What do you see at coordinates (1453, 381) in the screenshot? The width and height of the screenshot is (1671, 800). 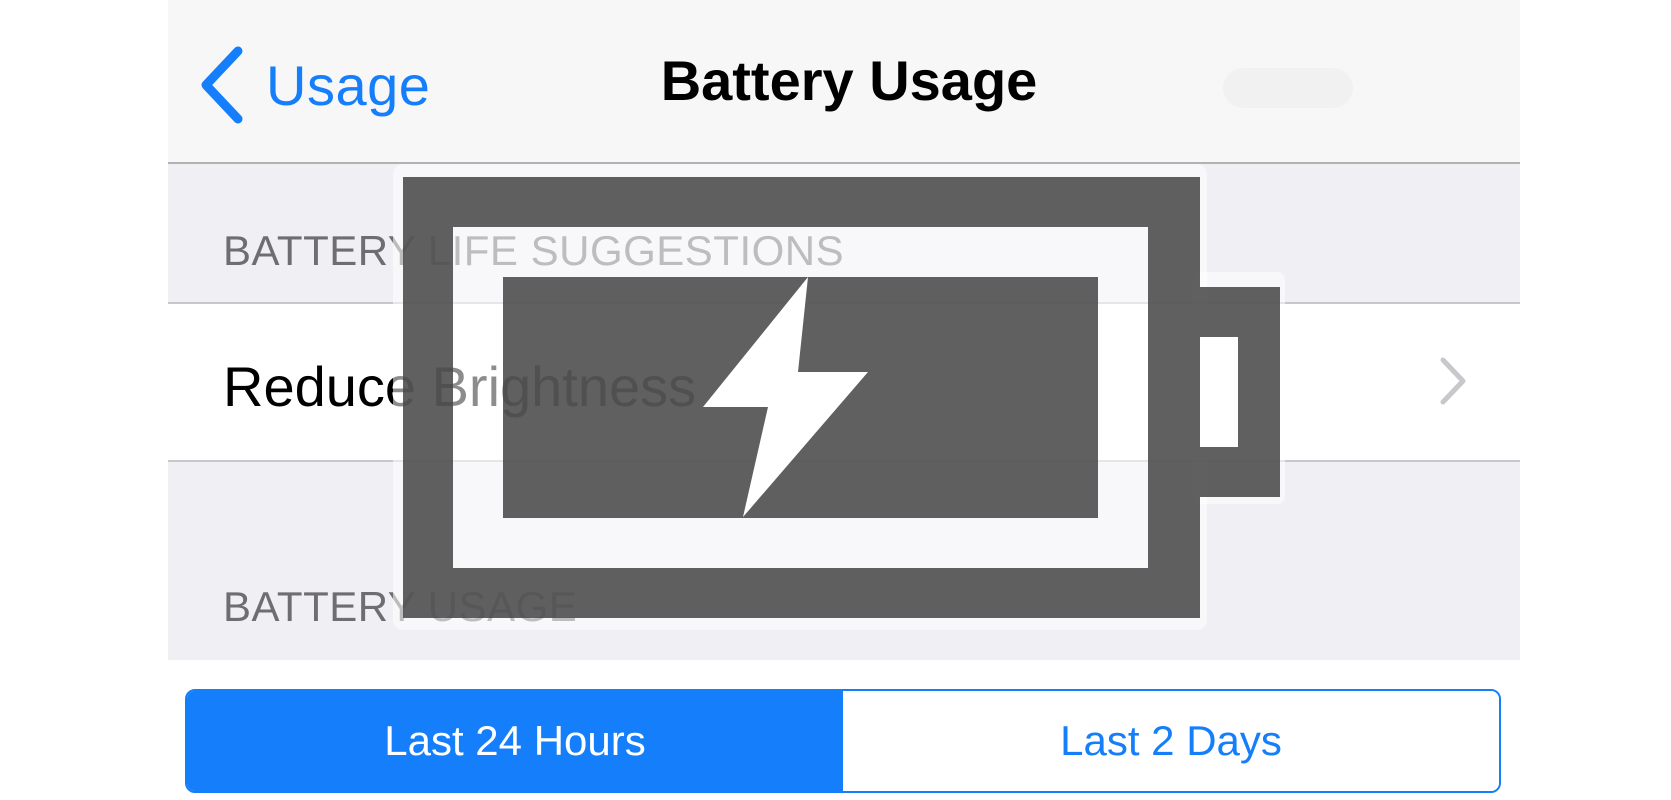 I see `chevron-right-icon` at bounding box center [1453, 381].